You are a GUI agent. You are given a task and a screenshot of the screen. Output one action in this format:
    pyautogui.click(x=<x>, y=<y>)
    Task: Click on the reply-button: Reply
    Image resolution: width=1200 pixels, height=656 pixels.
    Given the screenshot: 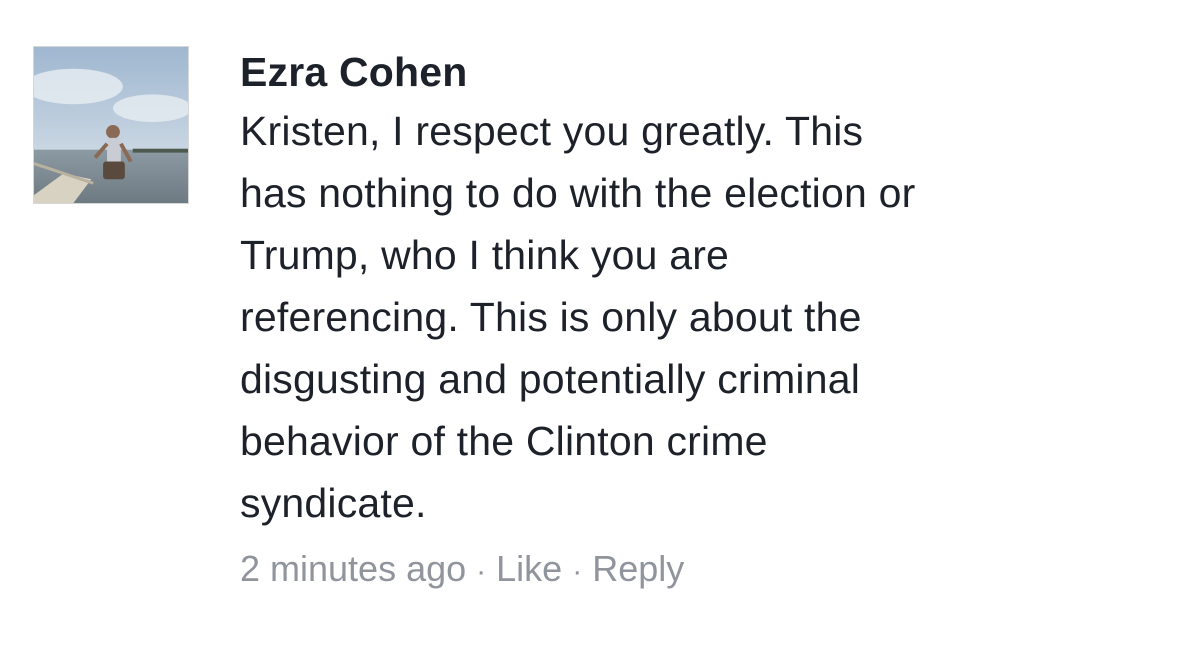 What is the action you would take?
    pyautogui.click(x=638, y=568)
    